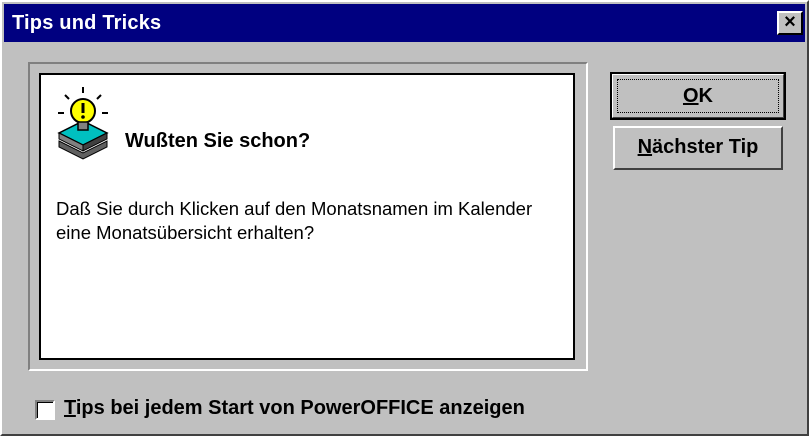 The height and width of the screenshot is (436, 809). I want to click on close-button: ×, so click(790, 23).